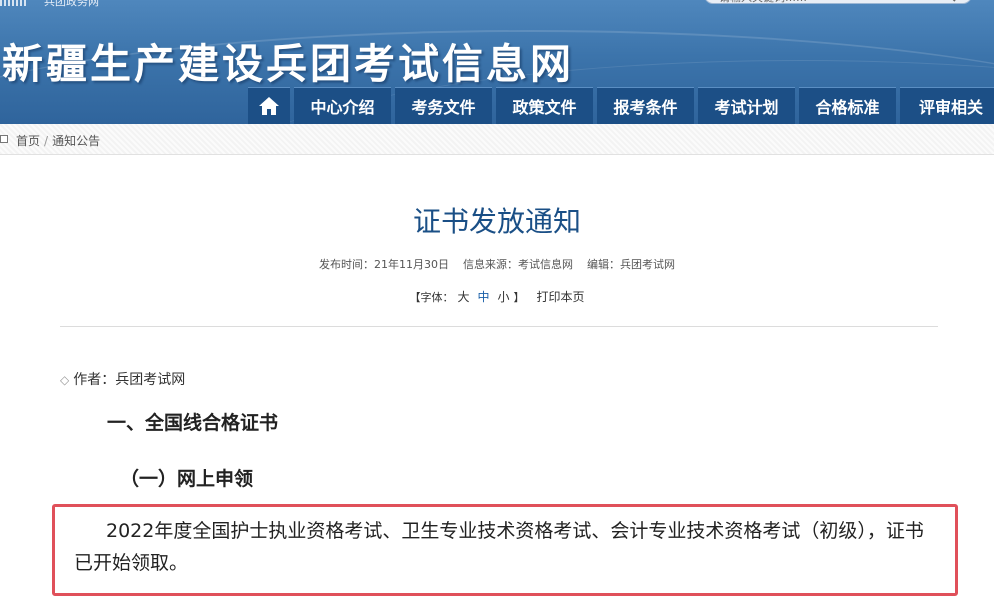 This screenshot has width=994, height=608. I want to click on nav-item-pass-standard: 合格标准, so click(847, 105).